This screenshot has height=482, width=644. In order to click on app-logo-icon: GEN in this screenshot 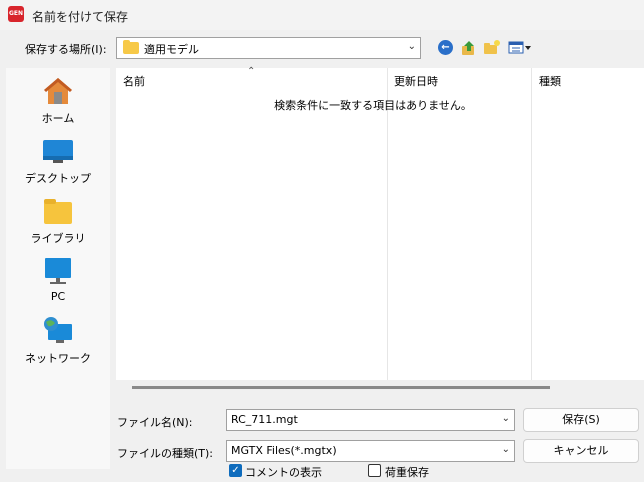, I will do `click(16, 14)`.